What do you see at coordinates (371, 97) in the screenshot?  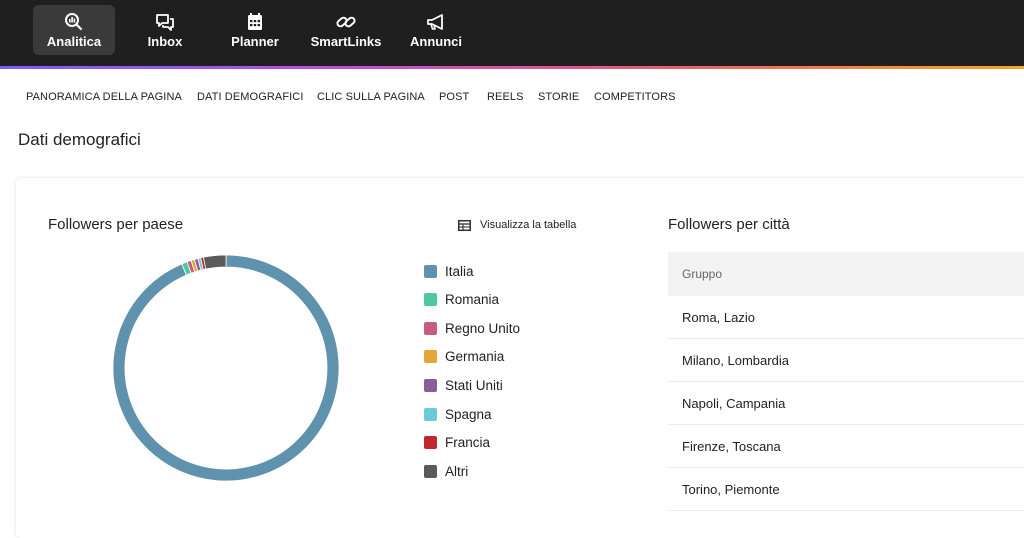 I see `tab-clic-sulla-pagina: CLIC SULLA PAGINA` at bounding box center [371, 97].